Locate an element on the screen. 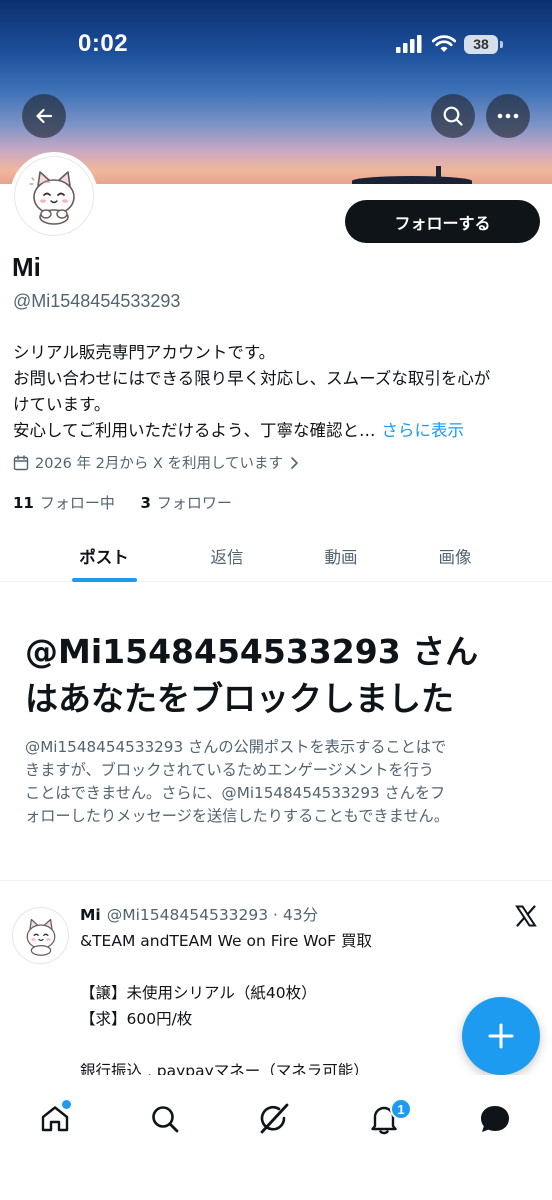 This screenshot has width=552, height=1200. bio-line-last: 安心してご利用いただけるよう、丁寧な確認と… さらに表示 is located at coordinates (278, 431).